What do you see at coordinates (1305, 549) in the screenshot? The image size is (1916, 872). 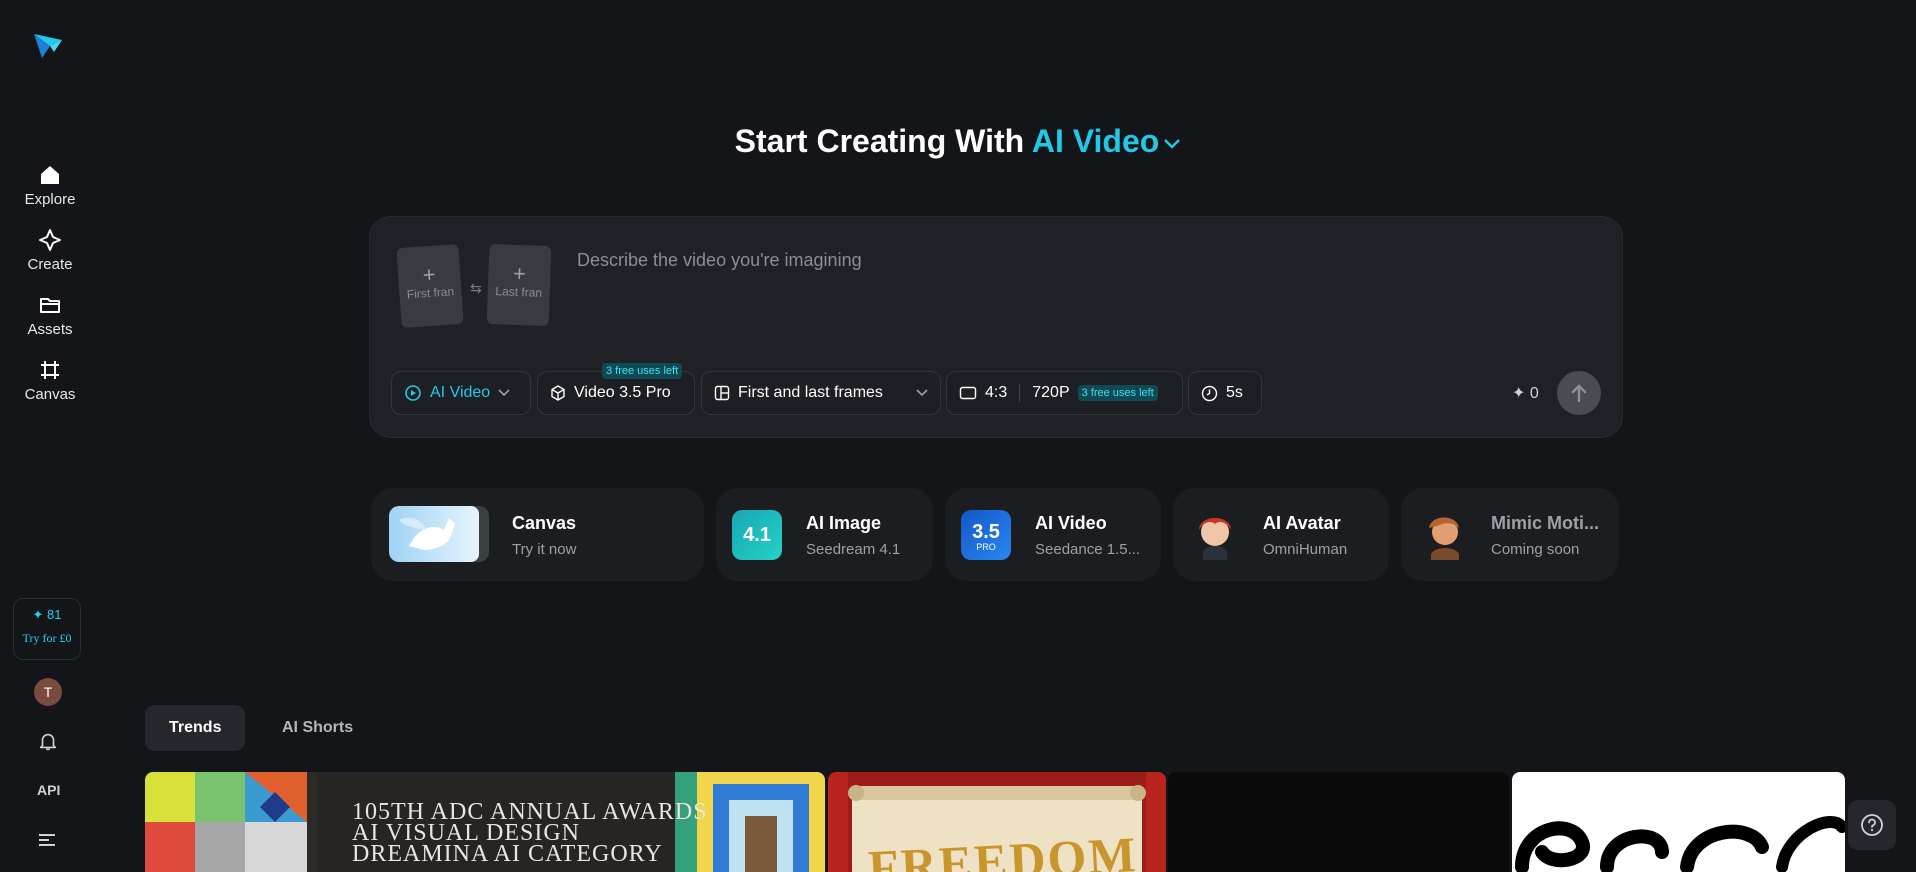 I see `feature-subtitle: OmniHuman` at bounding box center [1305, 549].